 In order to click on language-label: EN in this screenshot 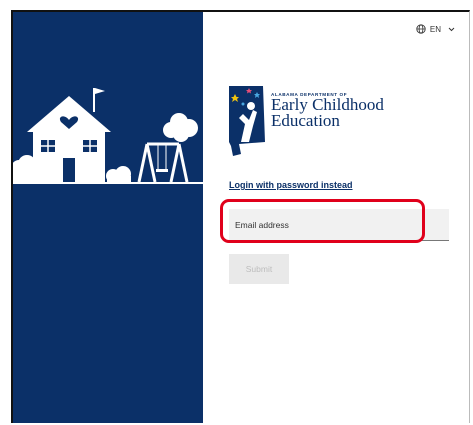, I will do `click(435, 29)`.